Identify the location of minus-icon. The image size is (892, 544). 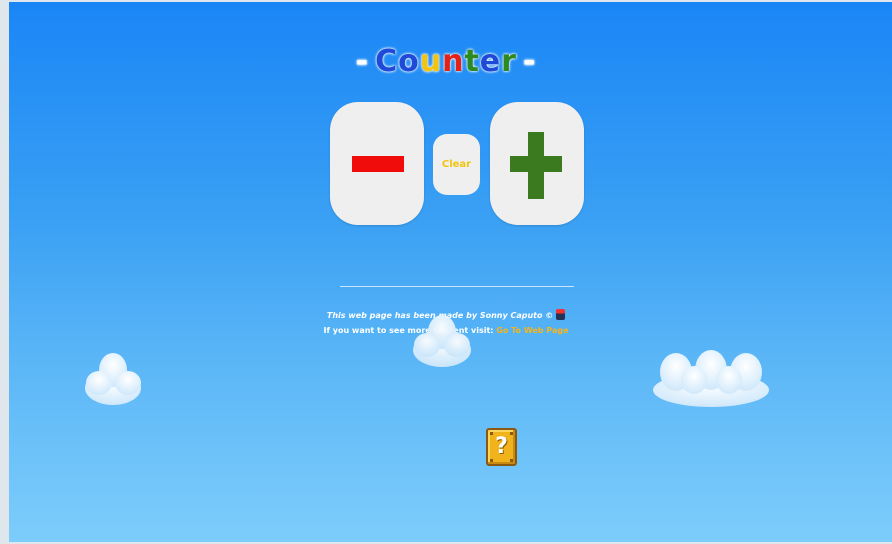
(378, 164).